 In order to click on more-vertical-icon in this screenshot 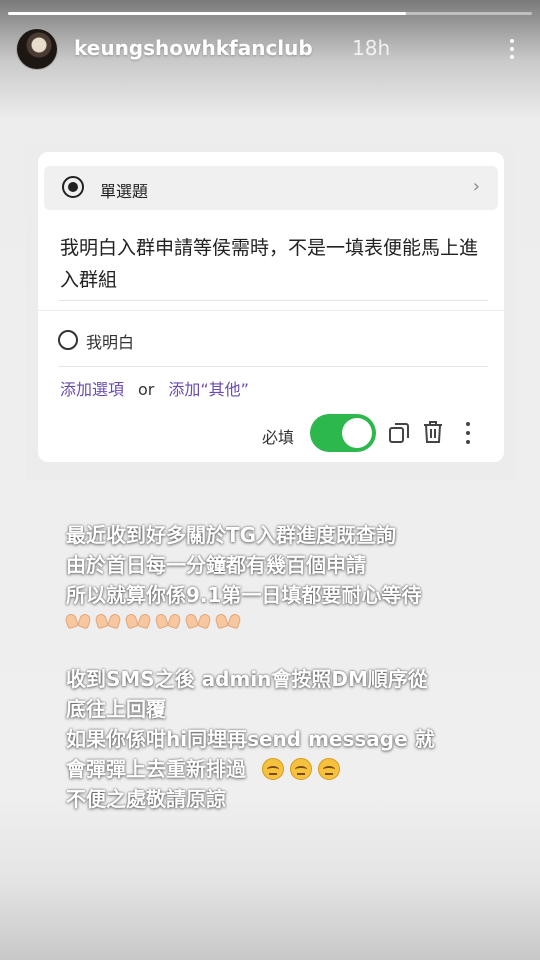, I will do `click(512, 49)`.